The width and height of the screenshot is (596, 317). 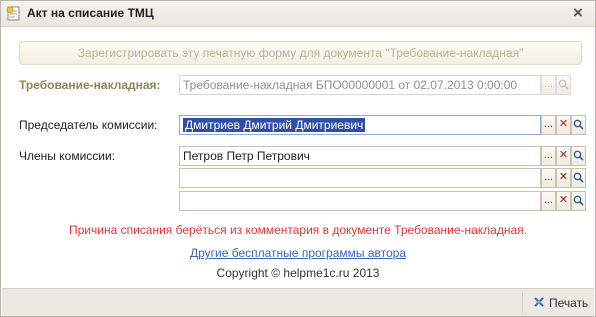 I want to click on print-button-label: Печать, so click(x=569, y=303).